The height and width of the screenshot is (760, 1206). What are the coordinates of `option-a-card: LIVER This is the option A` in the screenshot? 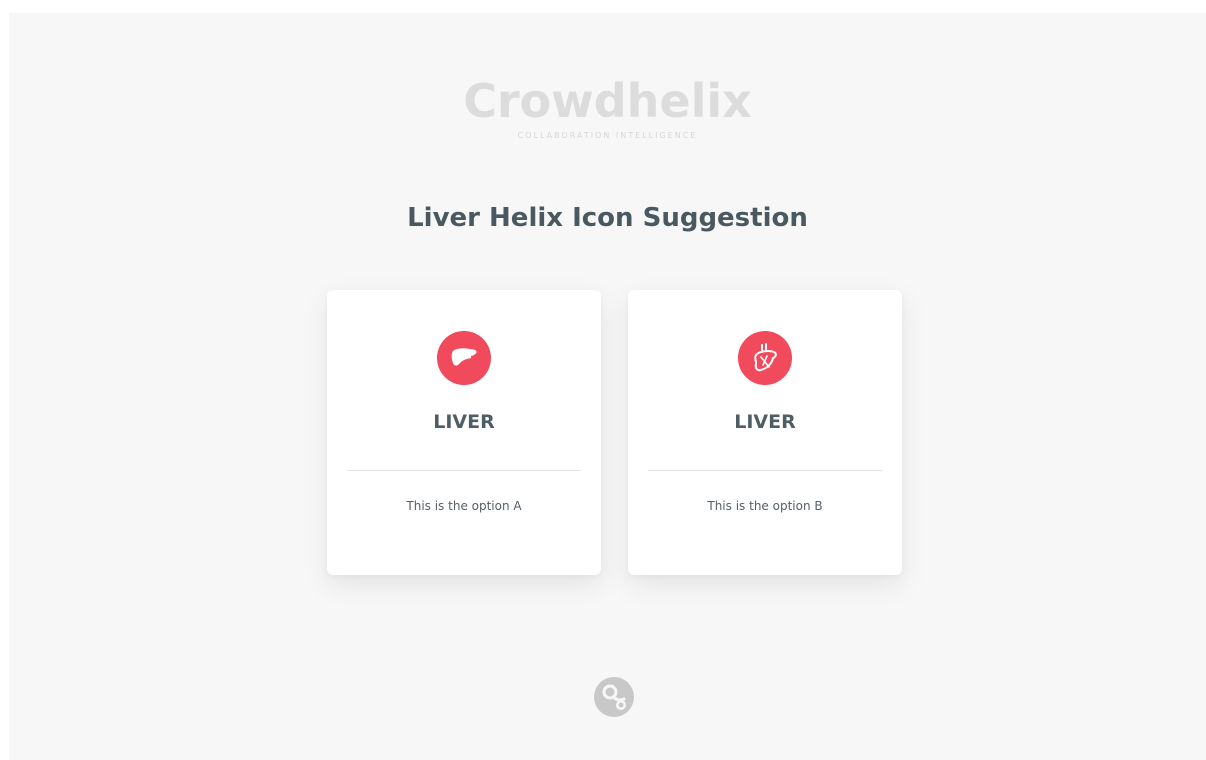 It's located at (464, 432).